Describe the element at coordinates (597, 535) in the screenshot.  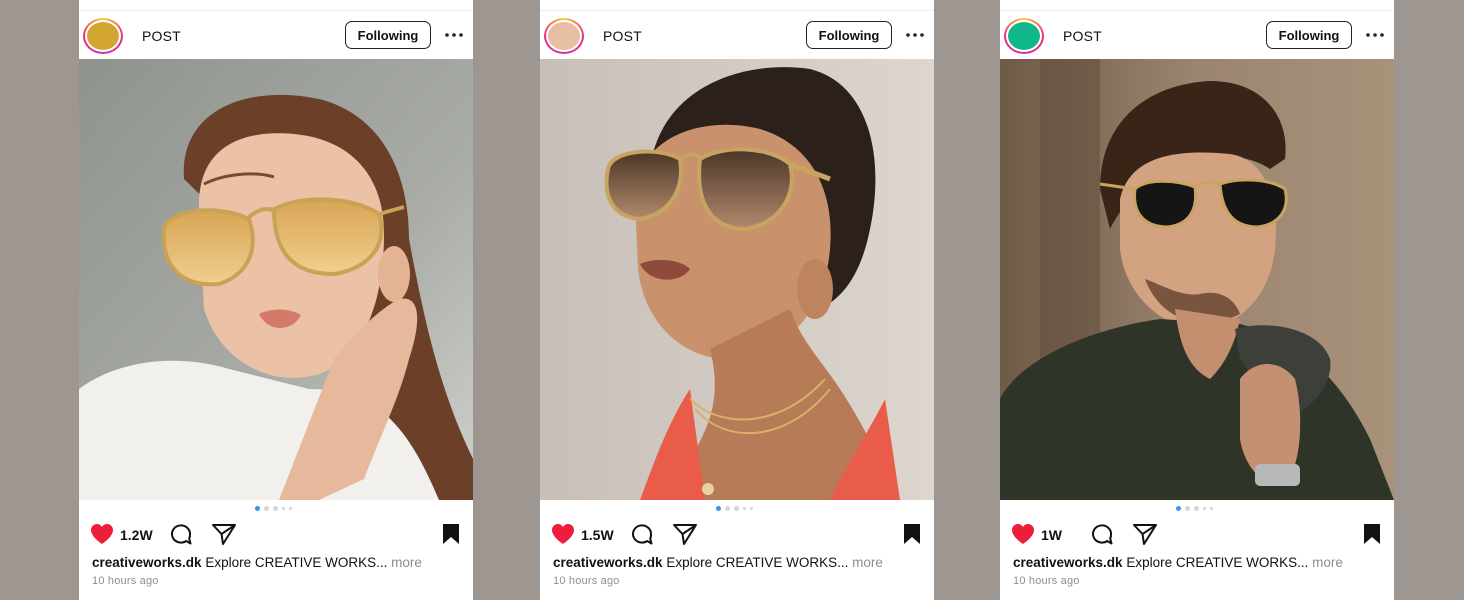
I see `like-count: 1.5W` at that location.